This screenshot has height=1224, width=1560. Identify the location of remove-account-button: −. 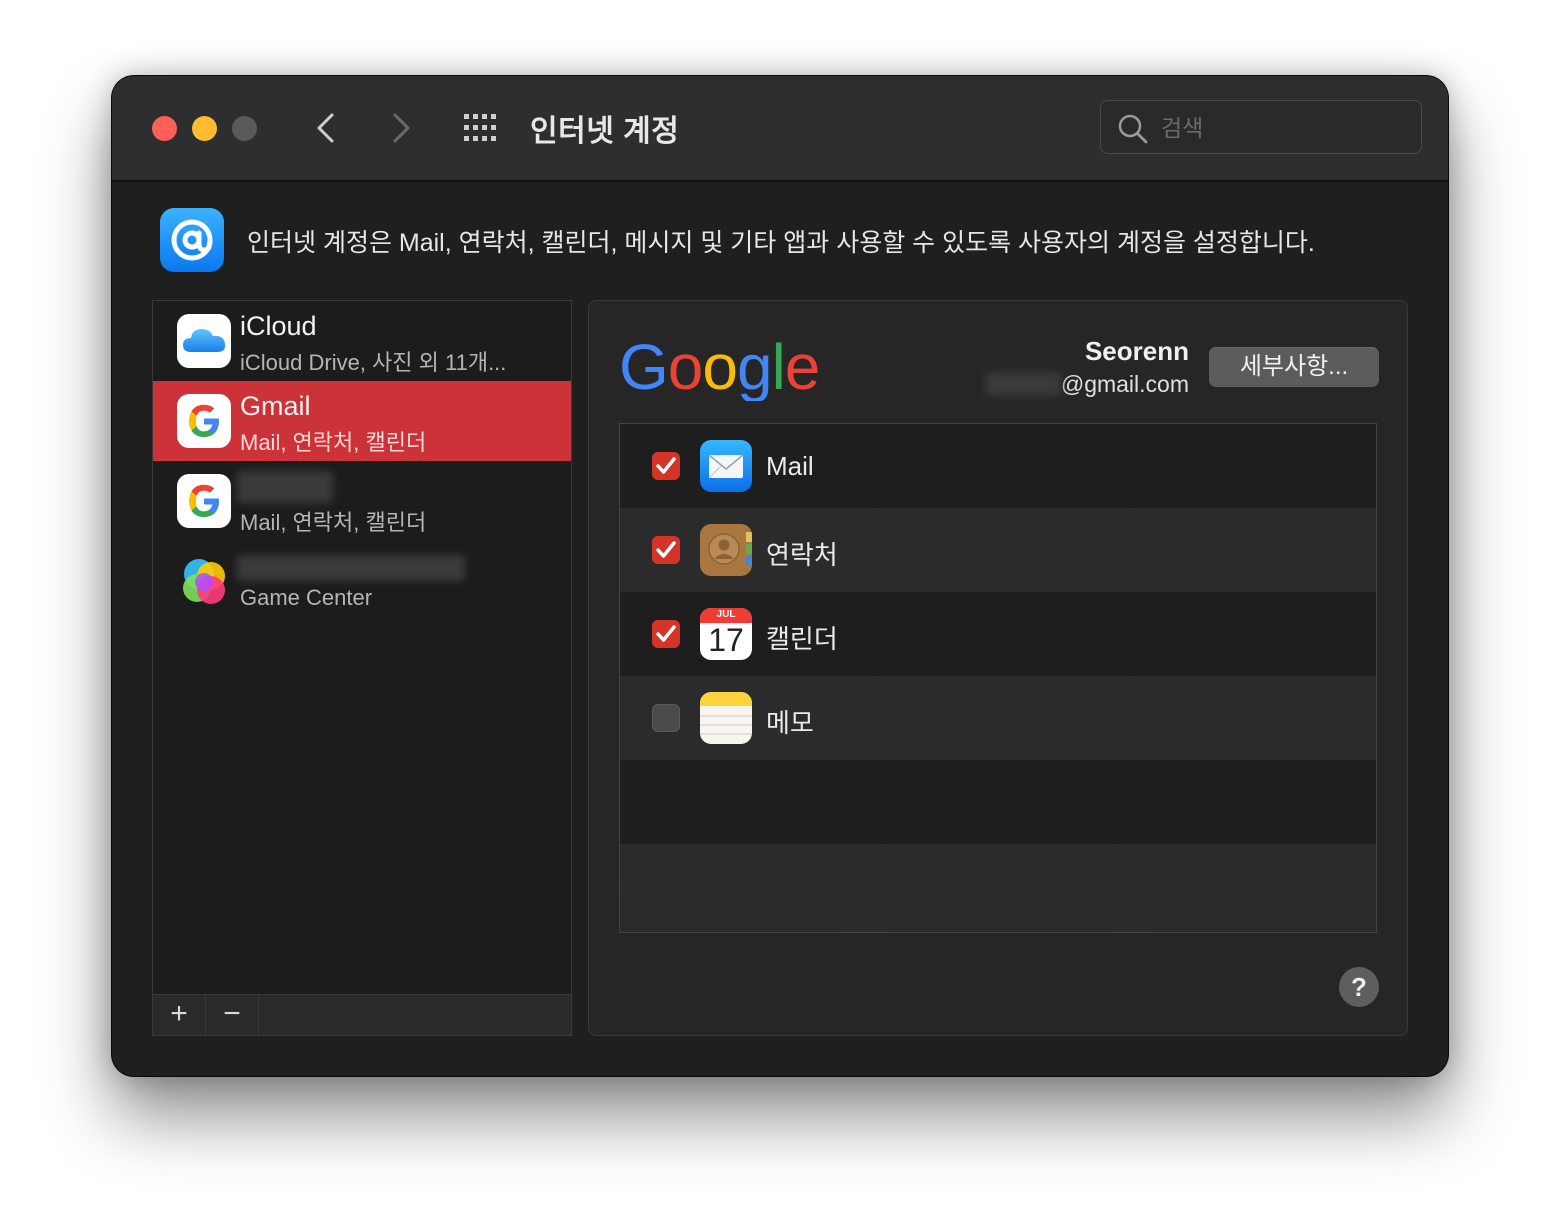
(232, 1015).